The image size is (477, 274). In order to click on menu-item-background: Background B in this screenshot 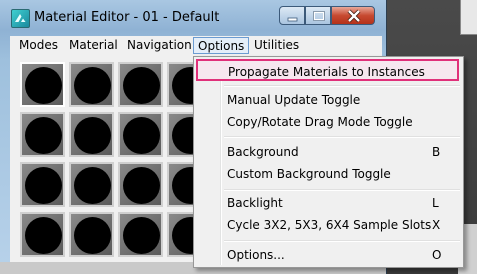, I will do `click(328, 152)`.